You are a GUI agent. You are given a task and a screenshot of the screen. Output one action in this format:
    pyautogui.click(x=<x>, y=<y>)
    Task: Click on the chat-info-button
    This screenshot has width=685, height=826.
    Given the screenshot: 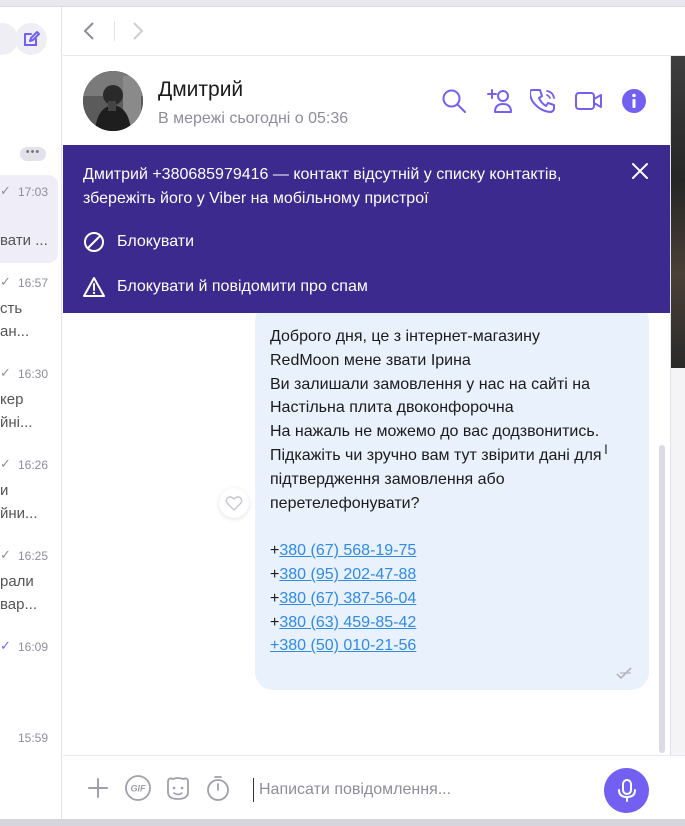 What is the action you would take?
    pyautogui.click(x=634, y=101)
    